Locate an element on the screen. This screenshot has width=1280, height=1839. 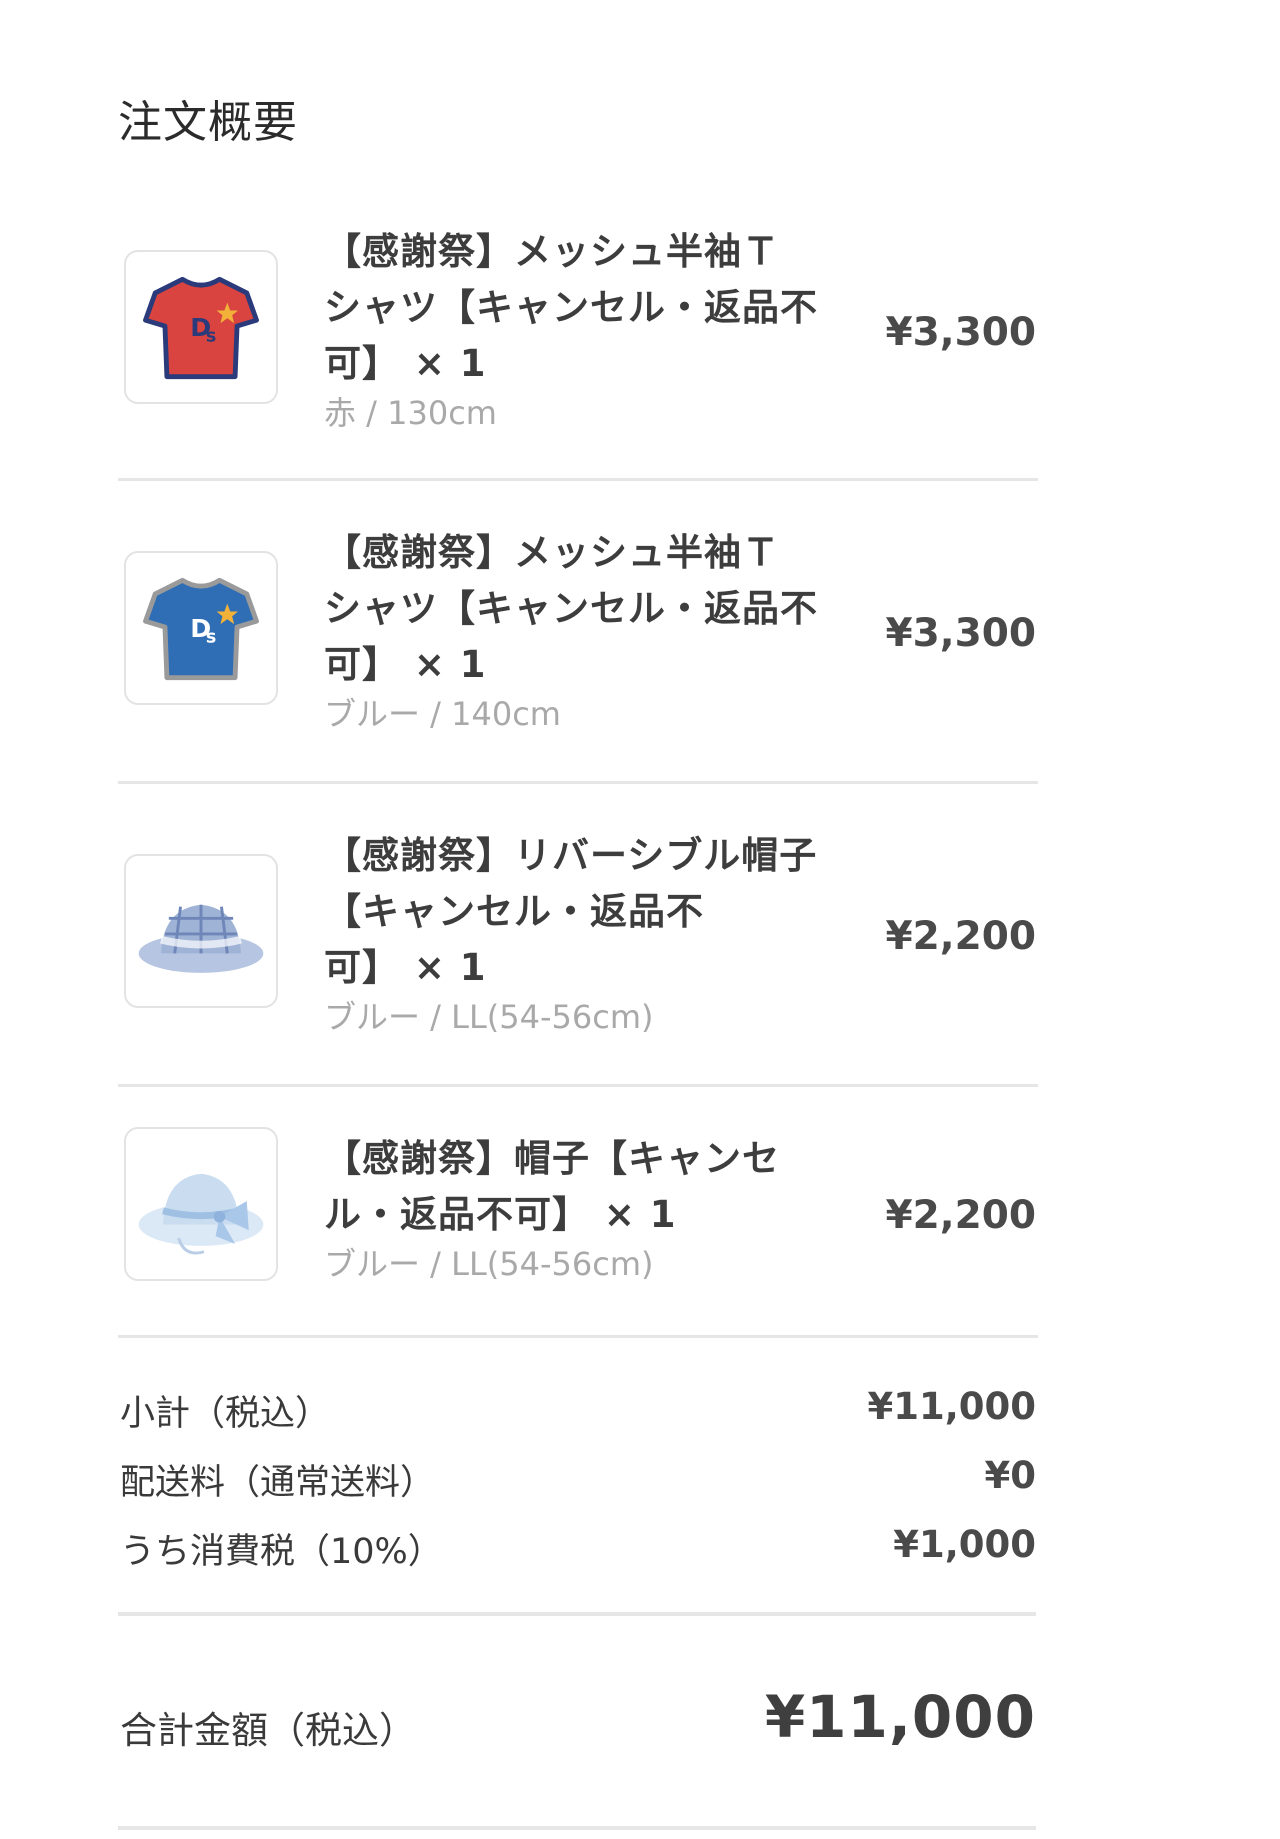
product-thumbnail-ribbon-bucket-hat is located at coordinates (201, 1204).